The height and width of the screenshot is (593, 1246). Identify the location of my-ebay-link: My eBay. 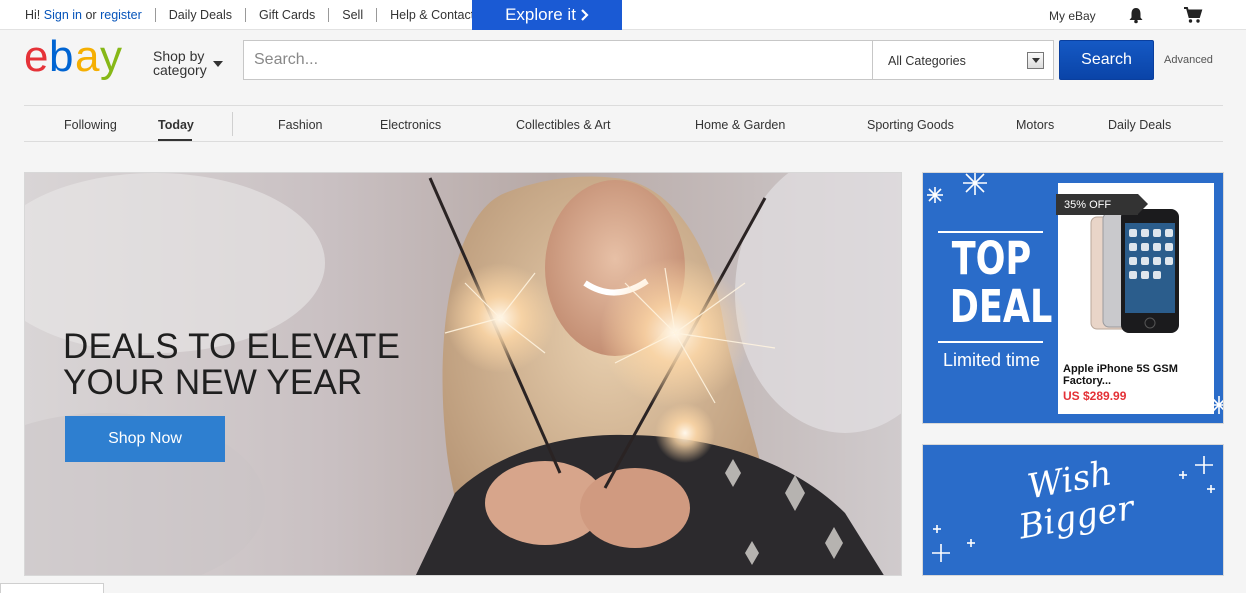
(1072, 16).